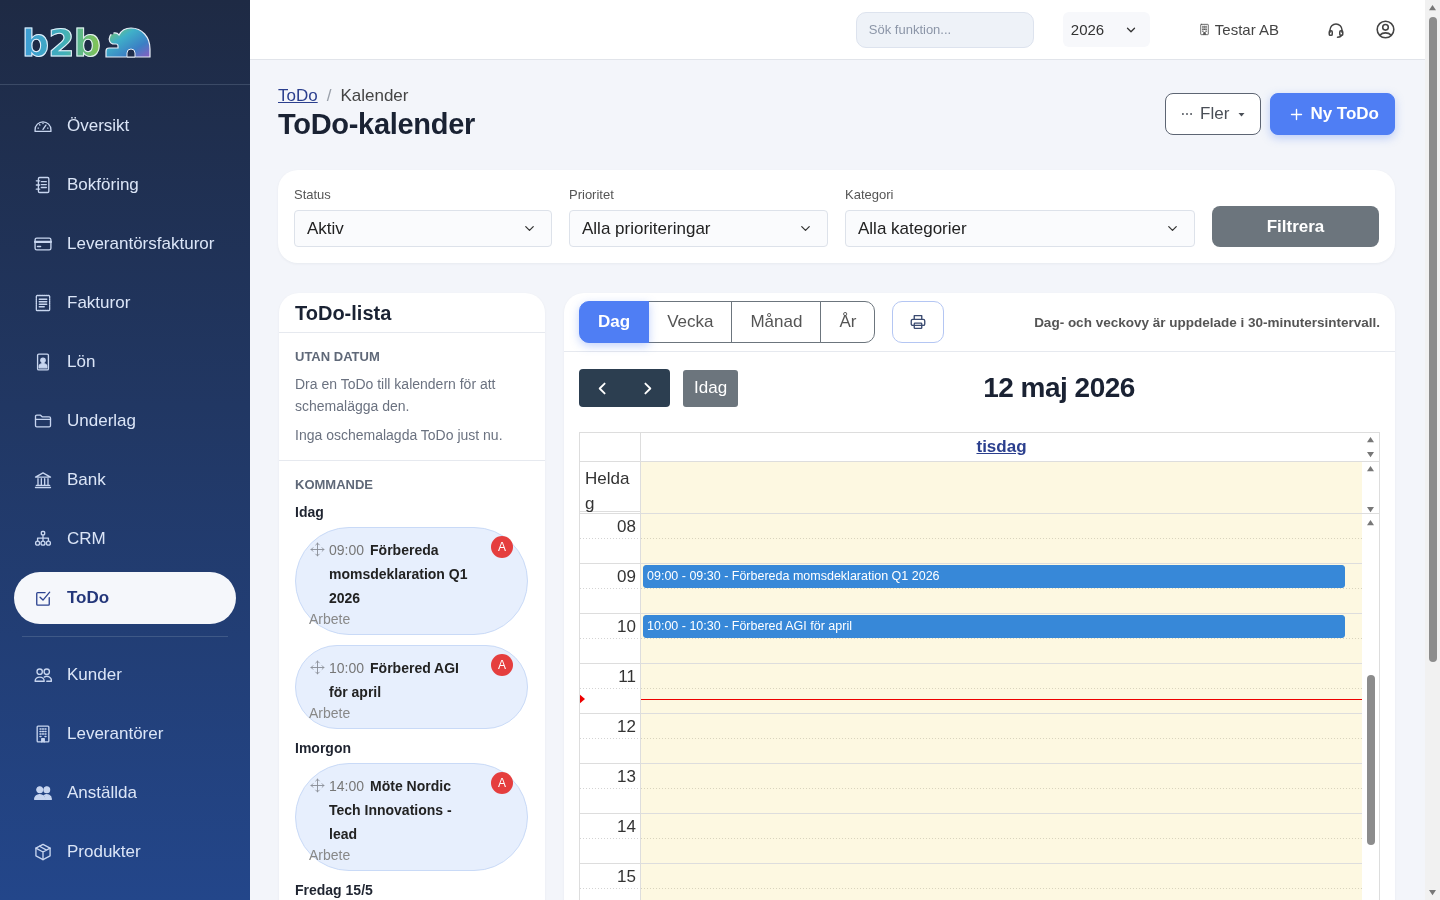 This screenshot has width=1440, height=900. Describe the element at coordinates (690, 322) in the screenshot. I see `view-tab: Vecka` at that location.